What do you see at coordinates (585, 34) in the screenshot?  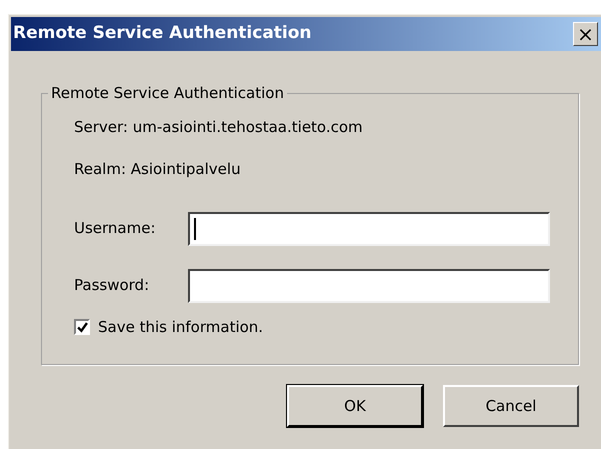 I see `close-button: ×` at bounding box center [585, 34].